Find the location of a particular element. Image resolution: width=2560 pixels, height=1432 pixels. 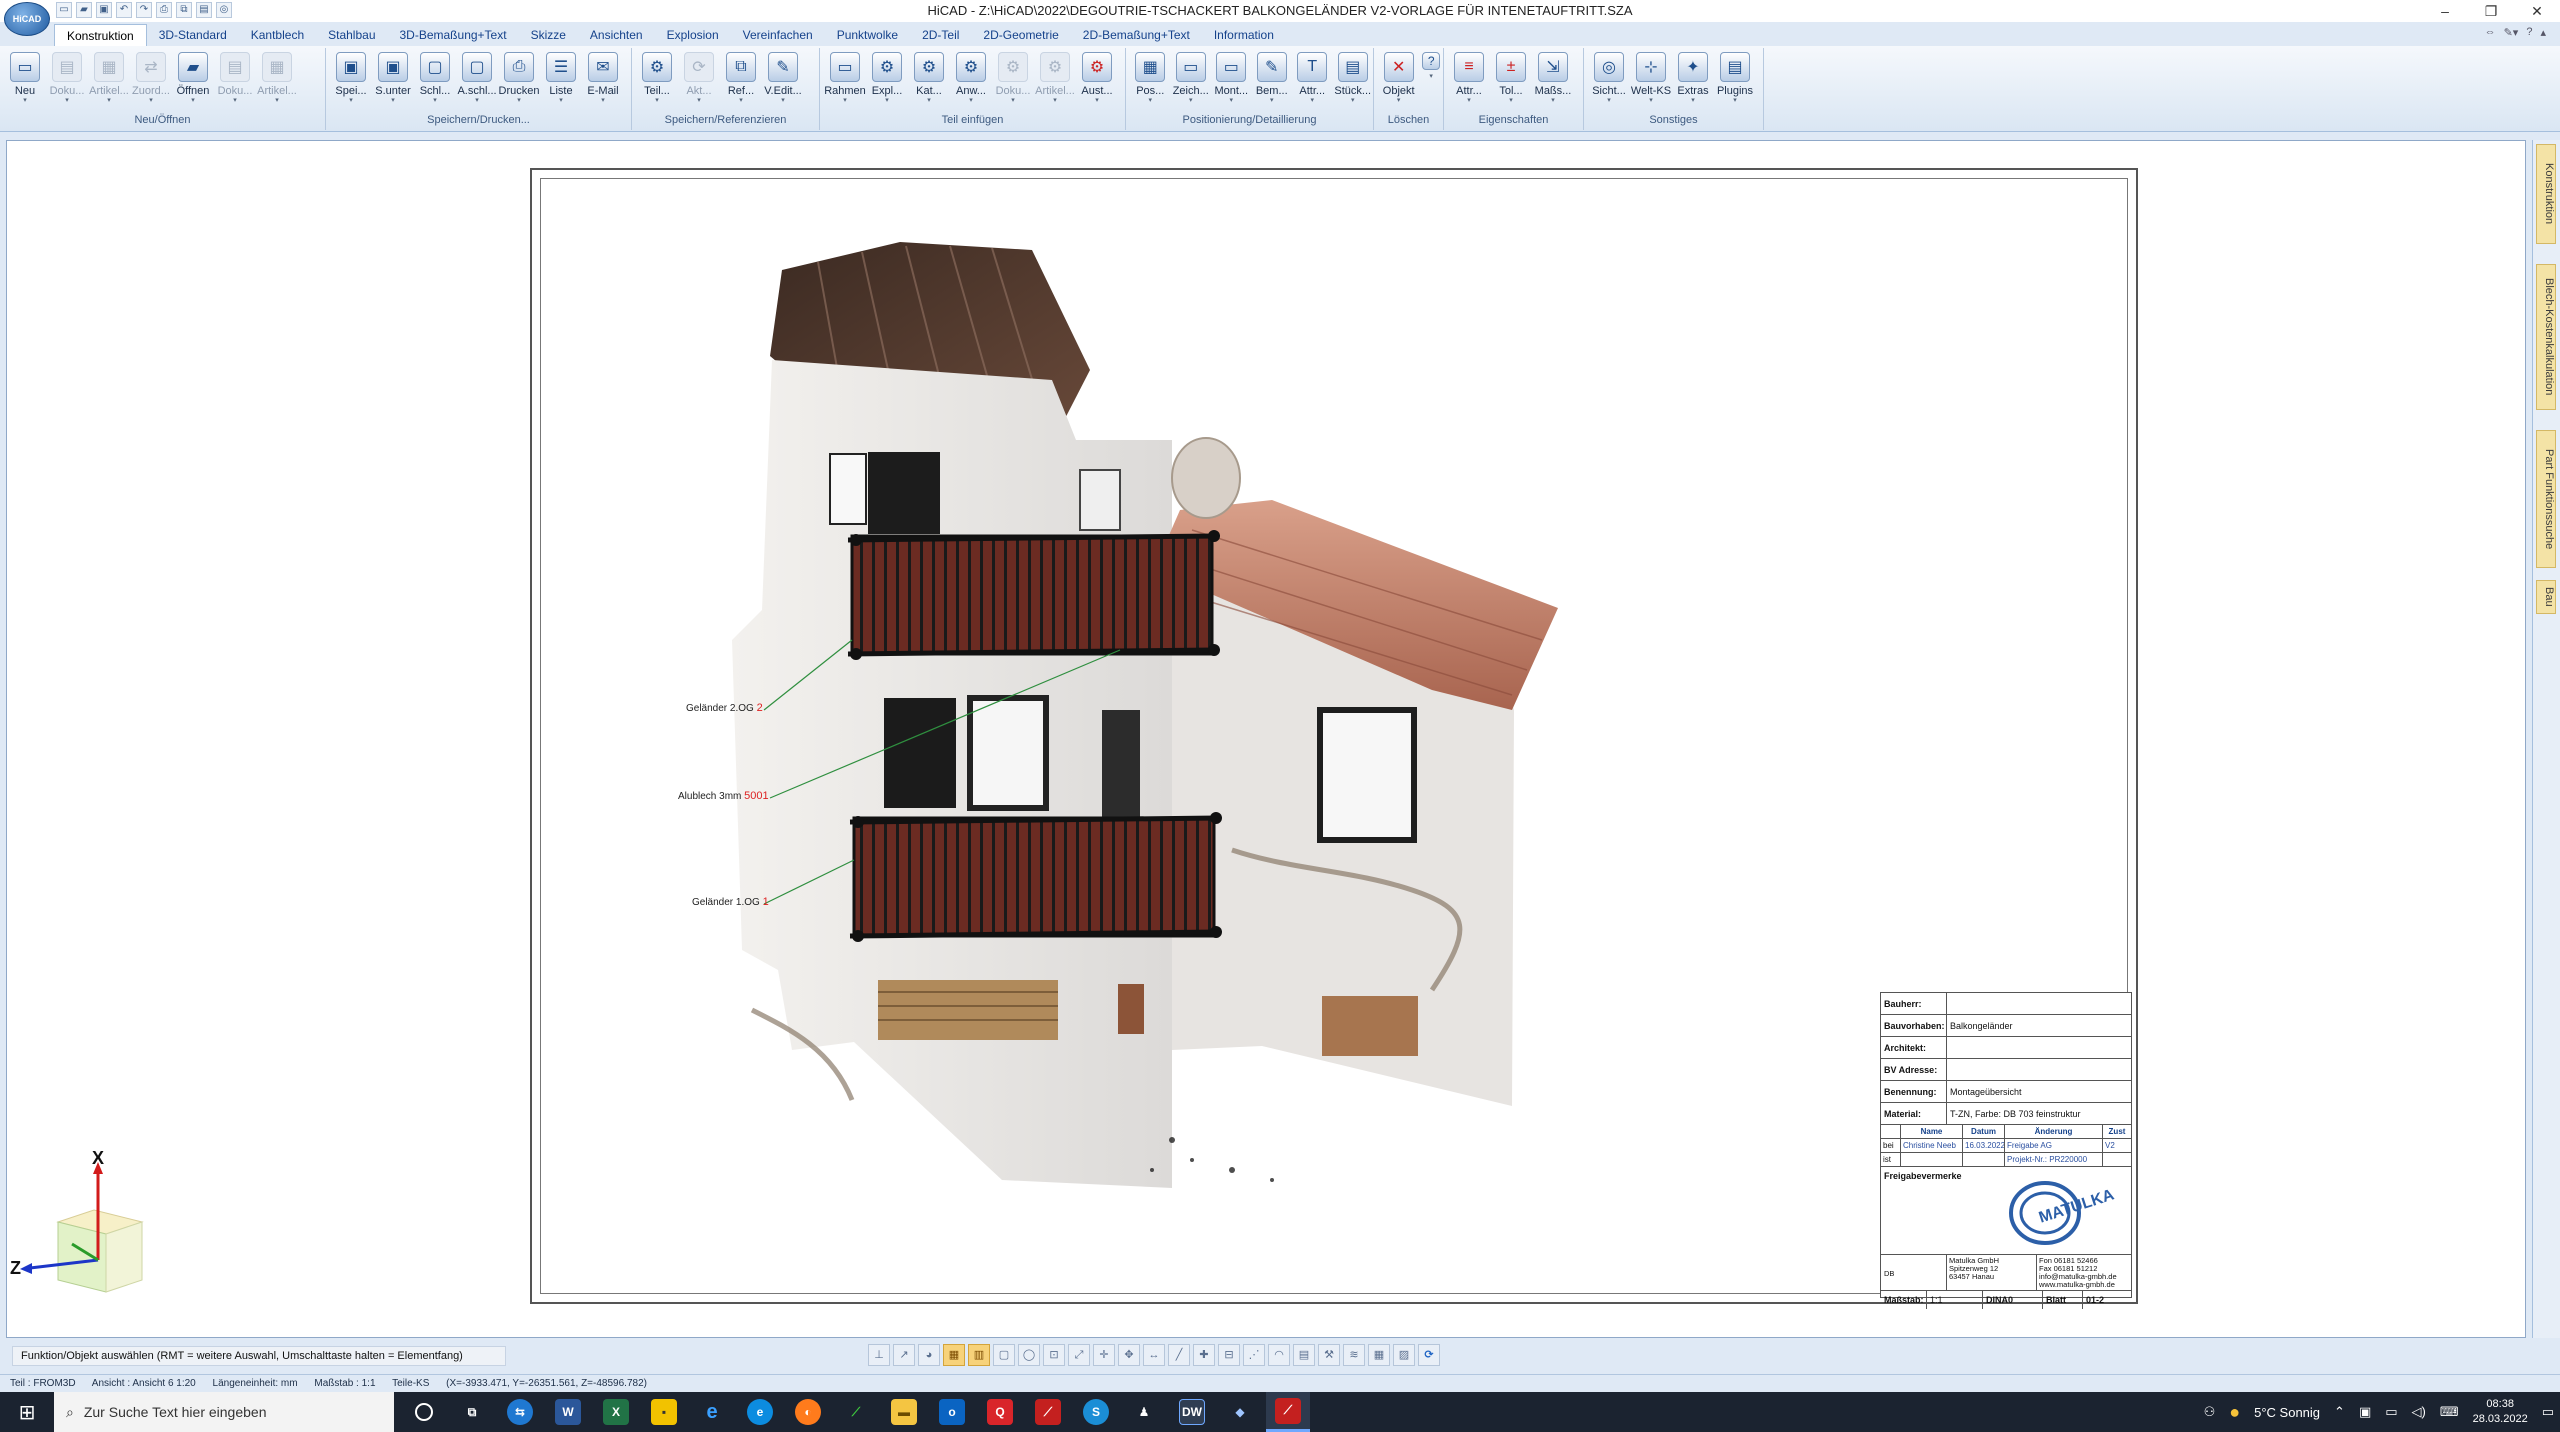

edge-icon: e is located at coordinates (760, 1412).